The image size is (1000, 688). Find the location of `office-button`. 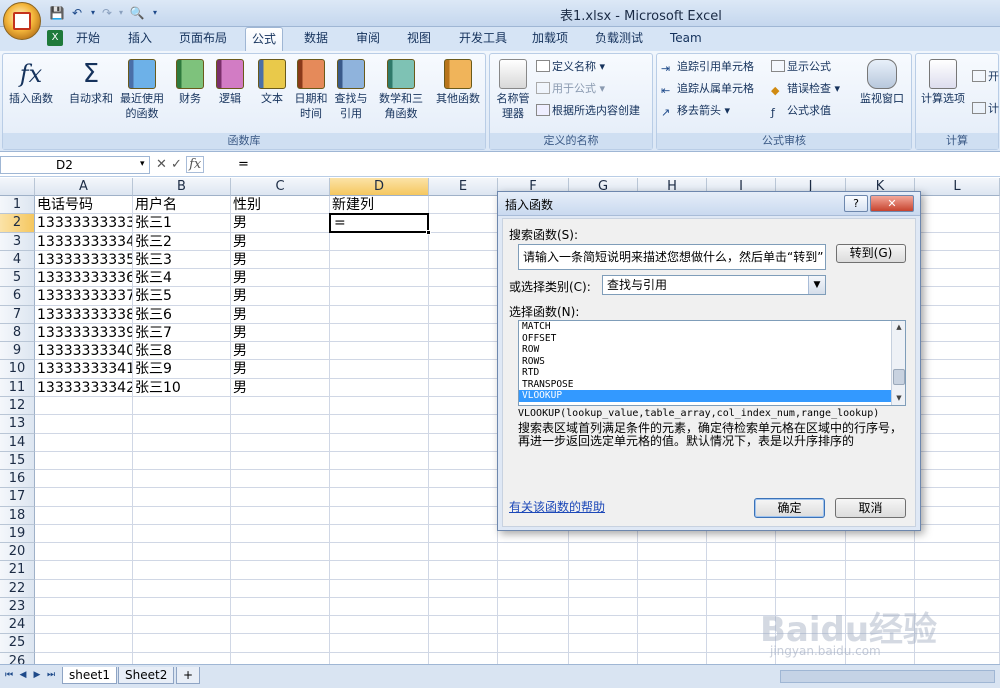

office-button is located at coordinates (22, 21).